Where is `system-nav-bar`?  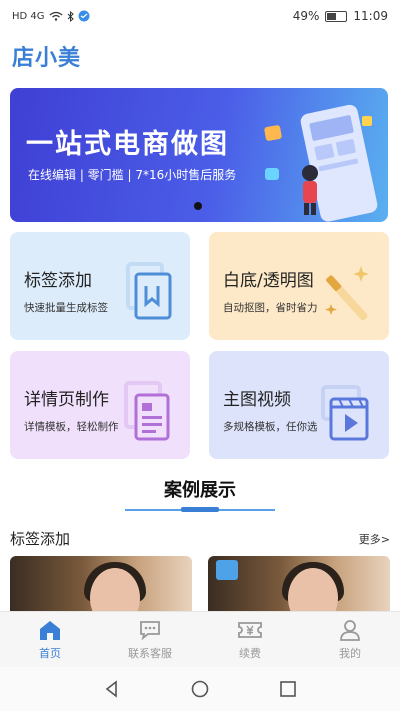 system-nav-bar is located at coordinates (200, 689).